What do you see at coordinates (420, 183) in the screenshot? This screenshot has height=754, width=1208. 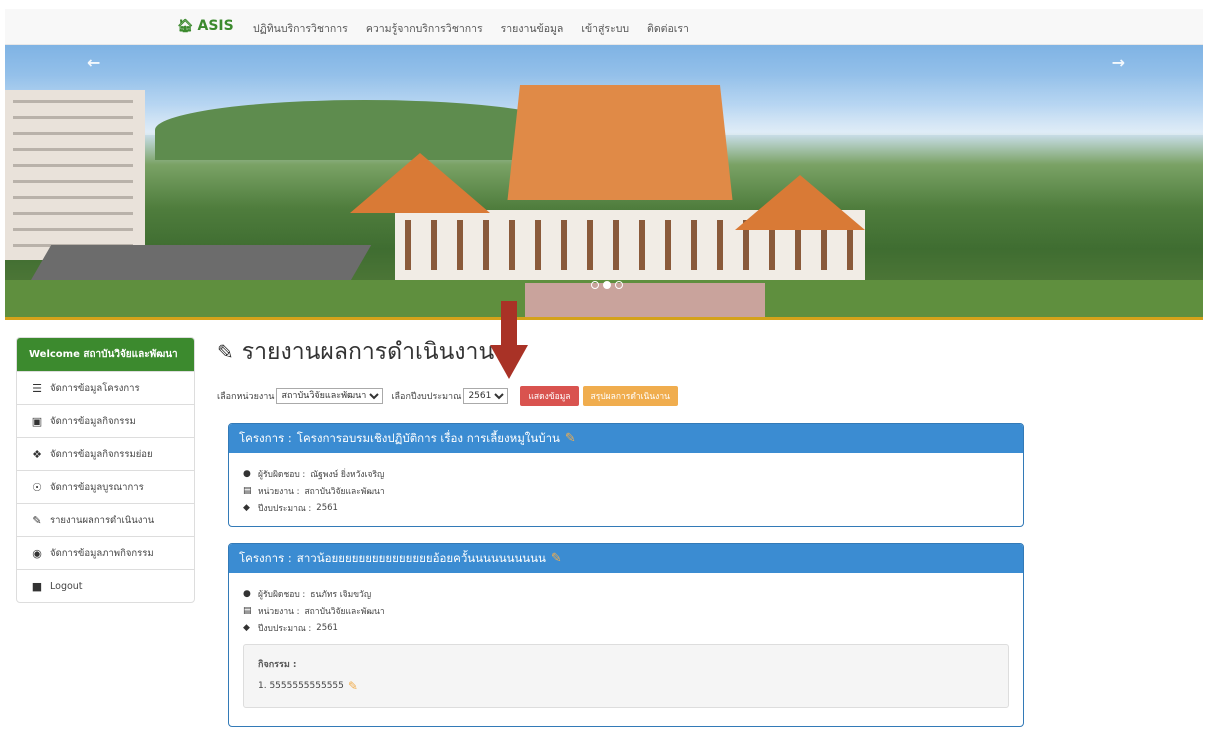 I see `hall-roof-left` at bounding box center [420, 183].